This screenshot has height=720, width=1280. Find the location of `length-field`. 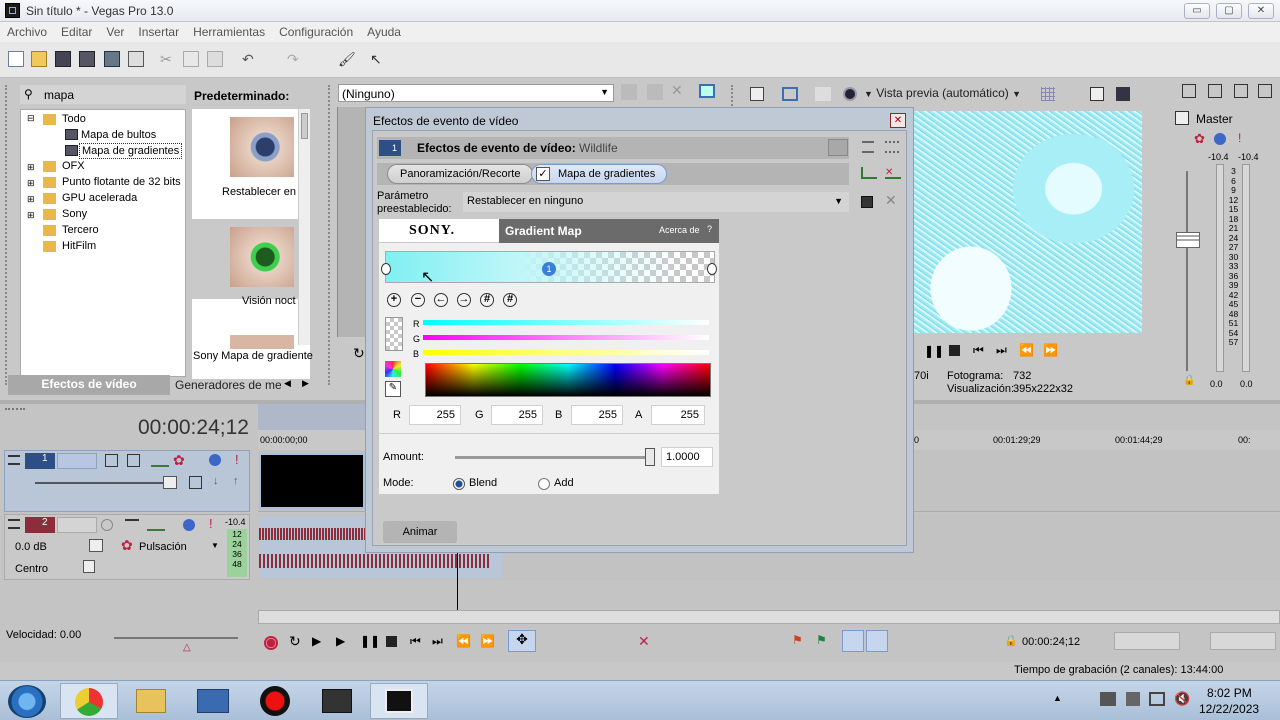

length-field is located at coordinates (1243, 641).